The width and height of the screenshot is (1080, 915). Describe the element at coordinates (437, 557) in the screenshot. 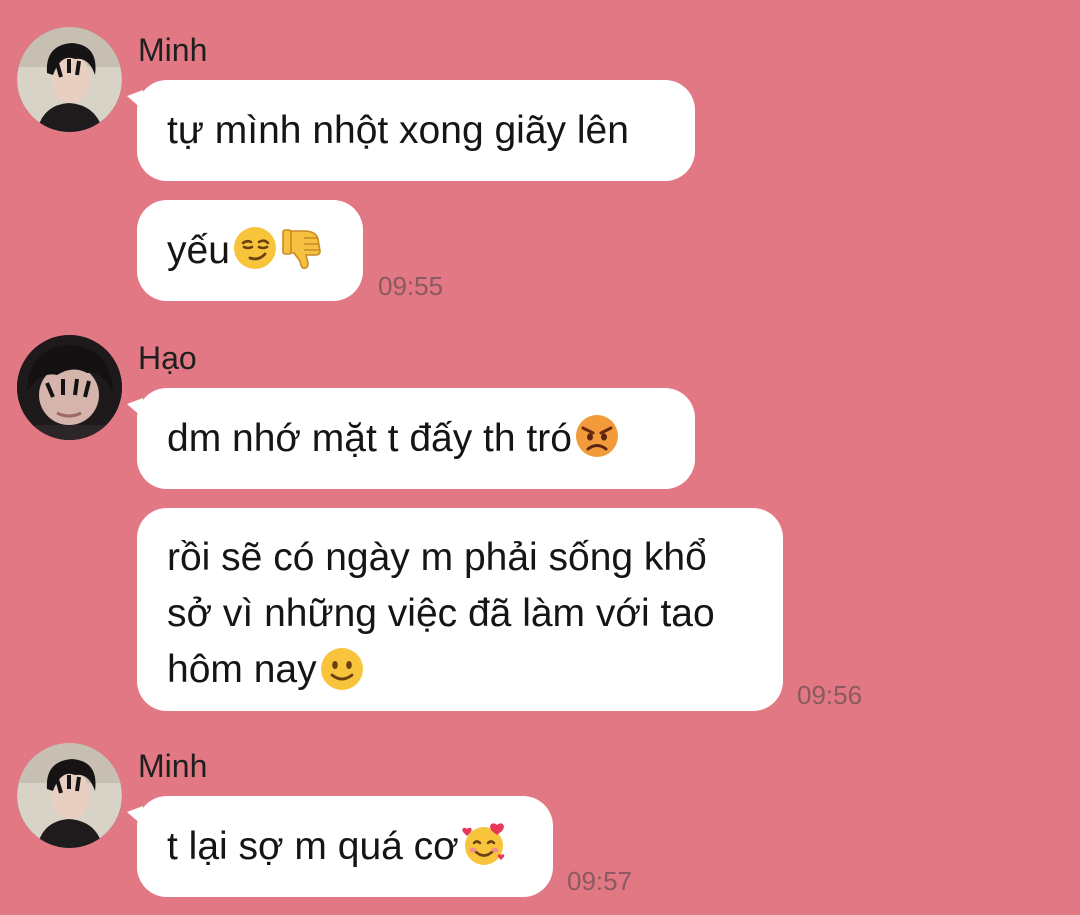

I see `message-text-line: rồi sẽ có ngày m phải sống khổ` at that location.